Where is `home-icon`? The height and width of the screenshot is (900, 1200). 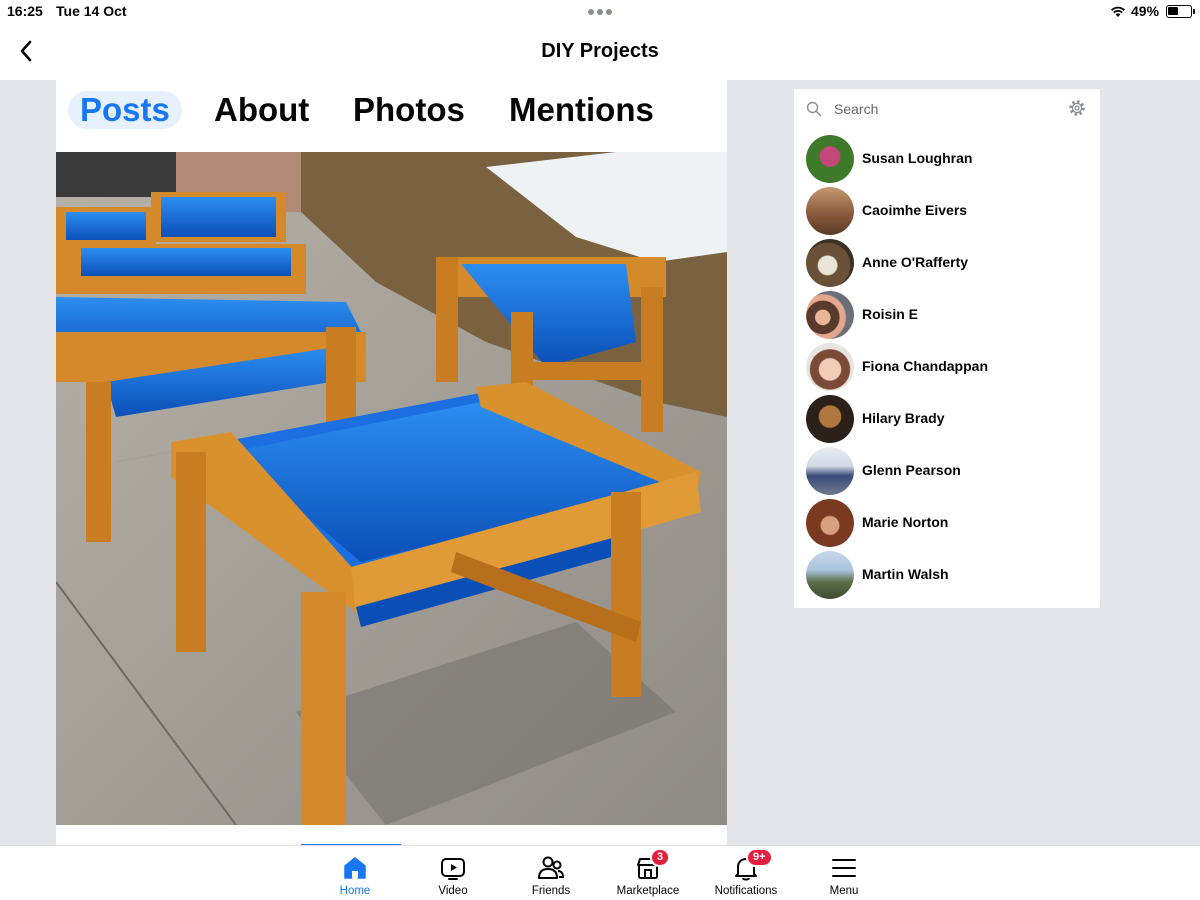
home-icon is located at coordinates (355, 868).